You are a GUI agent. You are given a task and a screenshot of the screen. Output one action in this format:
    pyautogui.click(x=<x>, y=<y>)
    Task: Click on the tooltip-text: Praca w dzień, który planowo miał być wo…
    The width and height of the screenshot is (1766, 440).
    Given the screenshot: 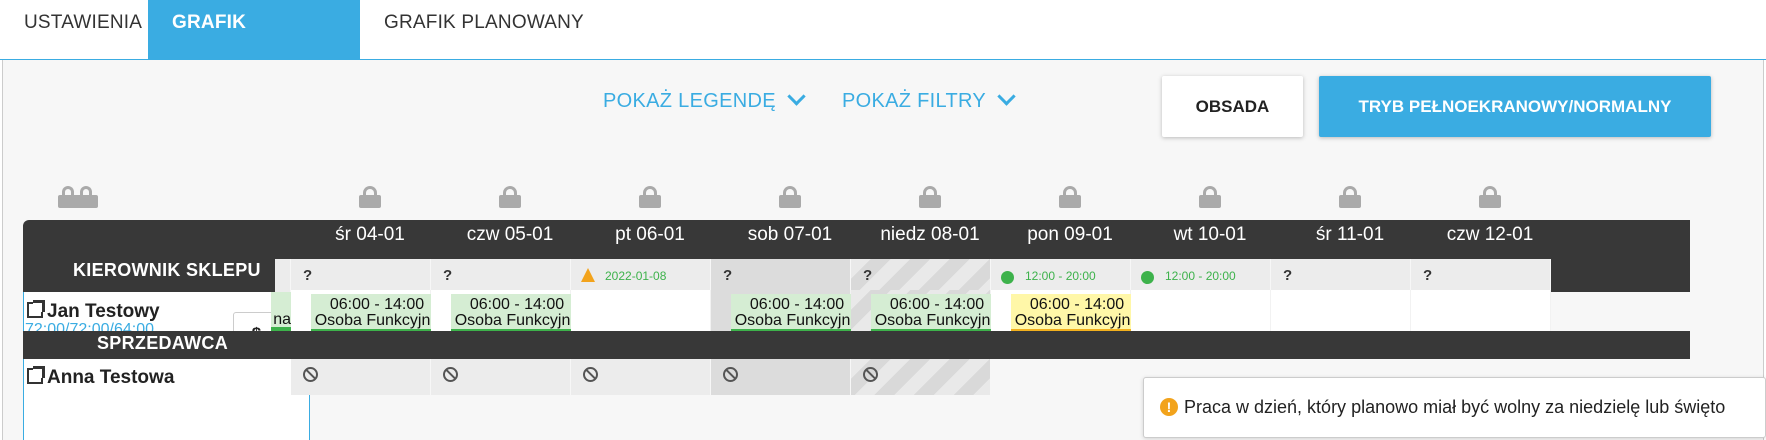 What is the action you would take?
    pyautogui.click(x=1455, y=407)
    